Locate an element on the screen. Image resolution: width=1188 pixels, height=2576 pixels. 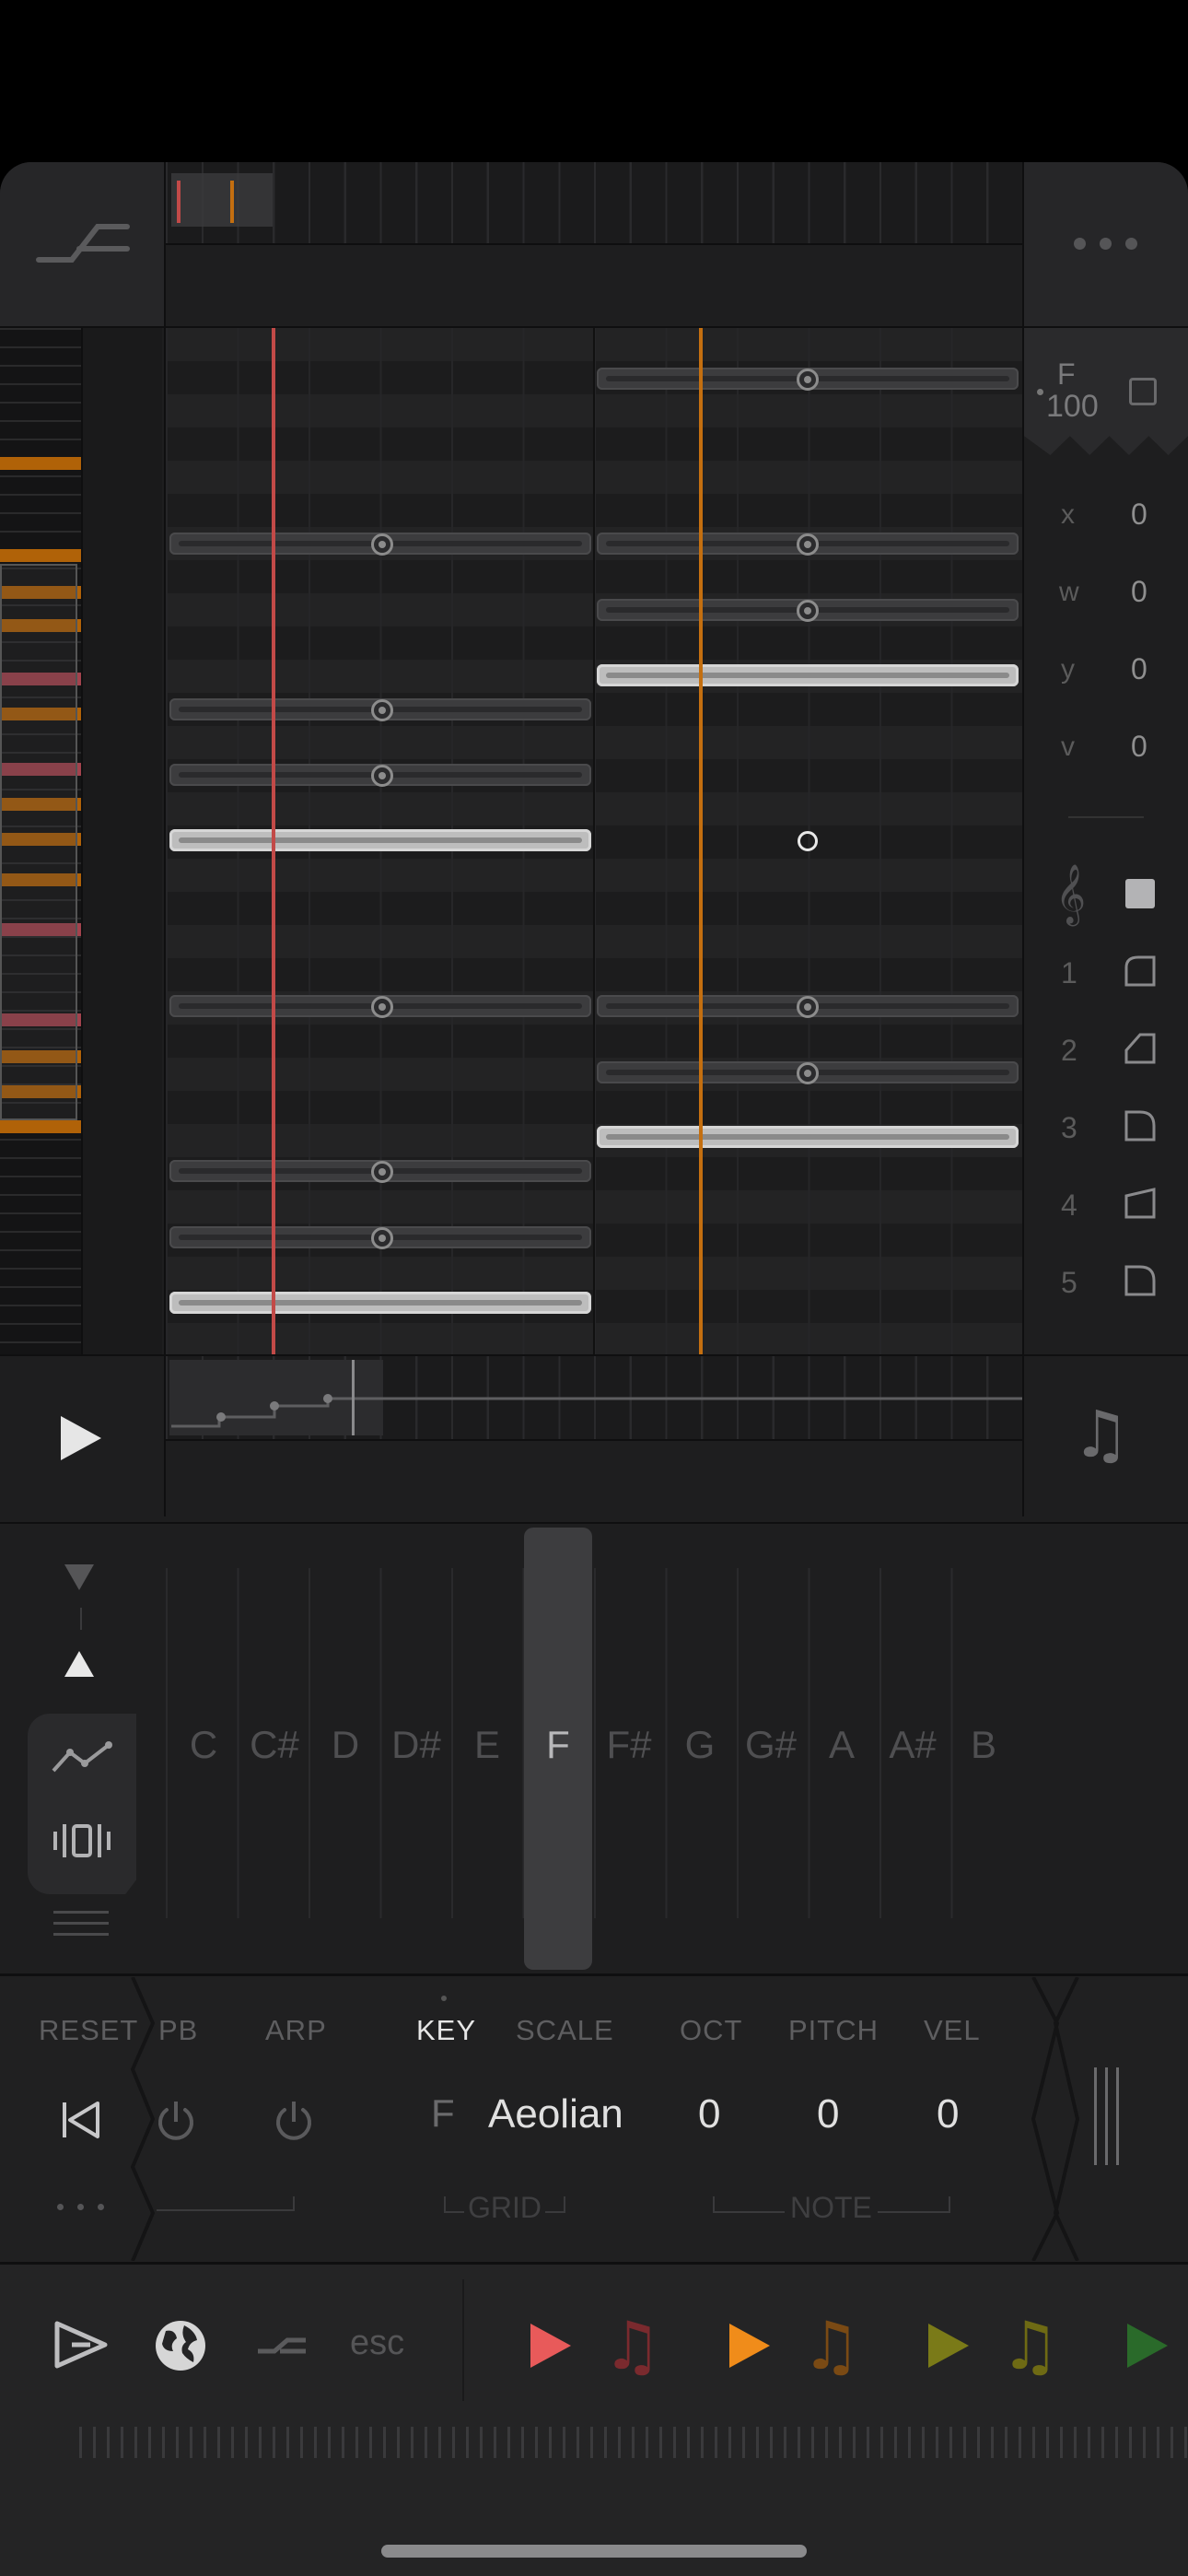
automation-curve is located at coordinates (596, 1397).